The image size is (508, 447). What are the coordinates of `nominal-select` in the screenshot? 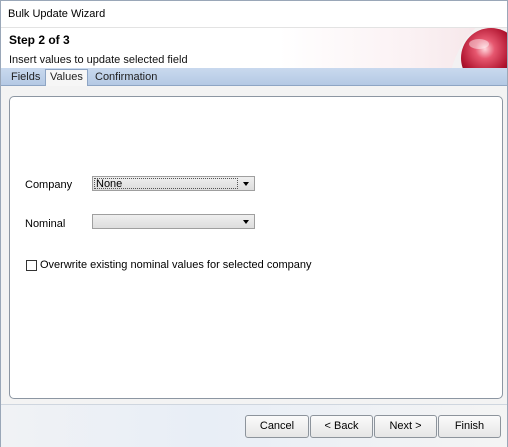 It's located at (173, 221).